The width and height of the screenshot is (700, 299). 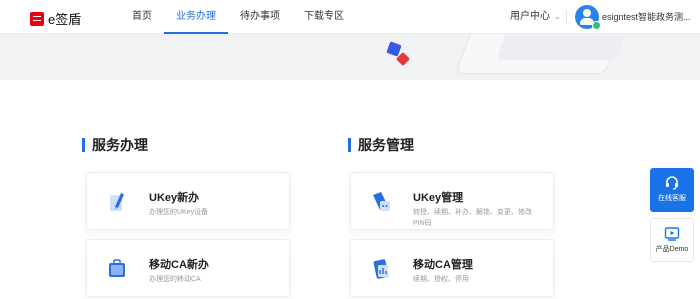 I want to click on chevron-down-icon: ⌄, so click(x=557, y=16).